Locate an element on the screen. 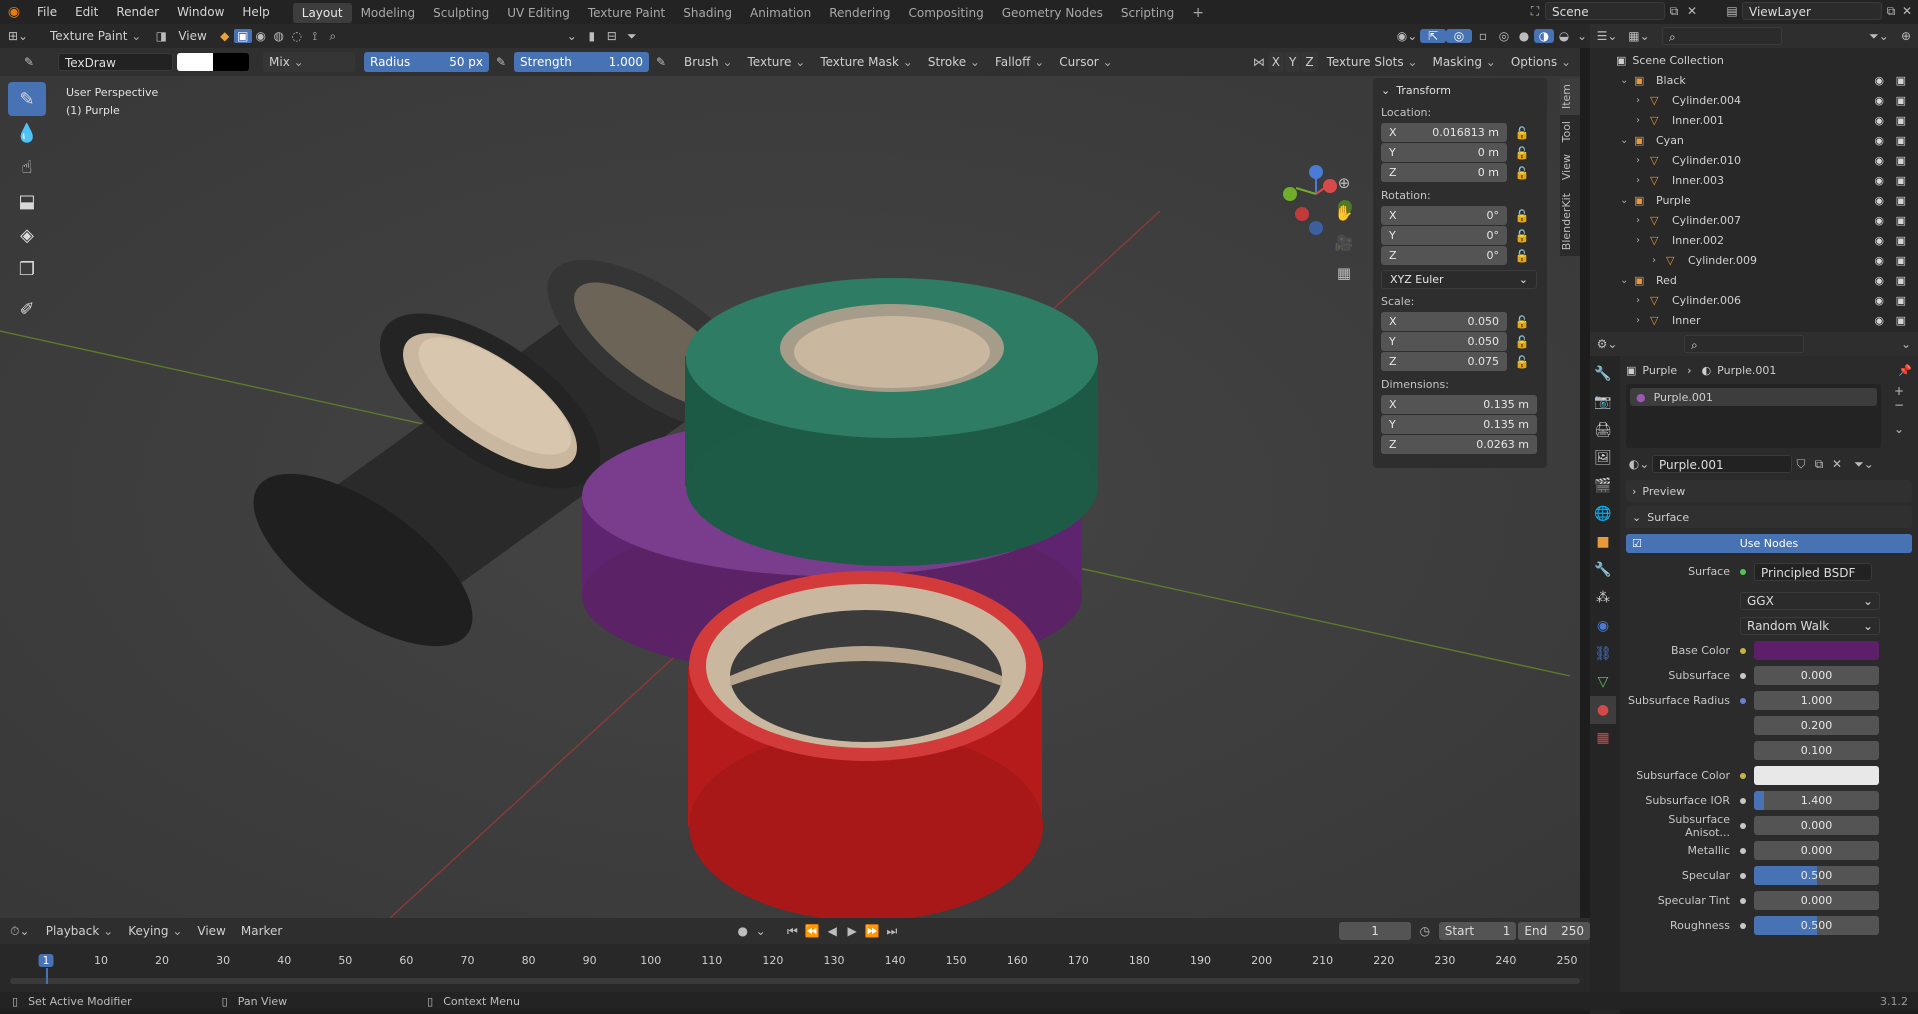  xray-icon: ▫ is located at coordinates (1483, 36).